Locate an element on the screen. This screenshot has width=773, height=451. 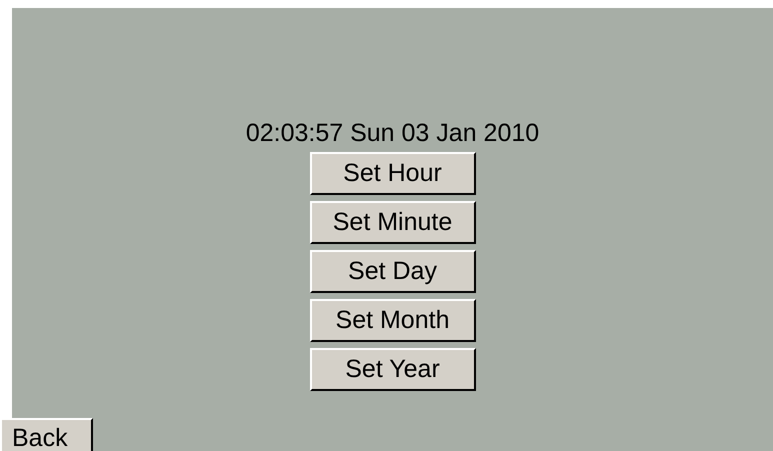
set-button: Set Month is located at coordinates (393, 320).